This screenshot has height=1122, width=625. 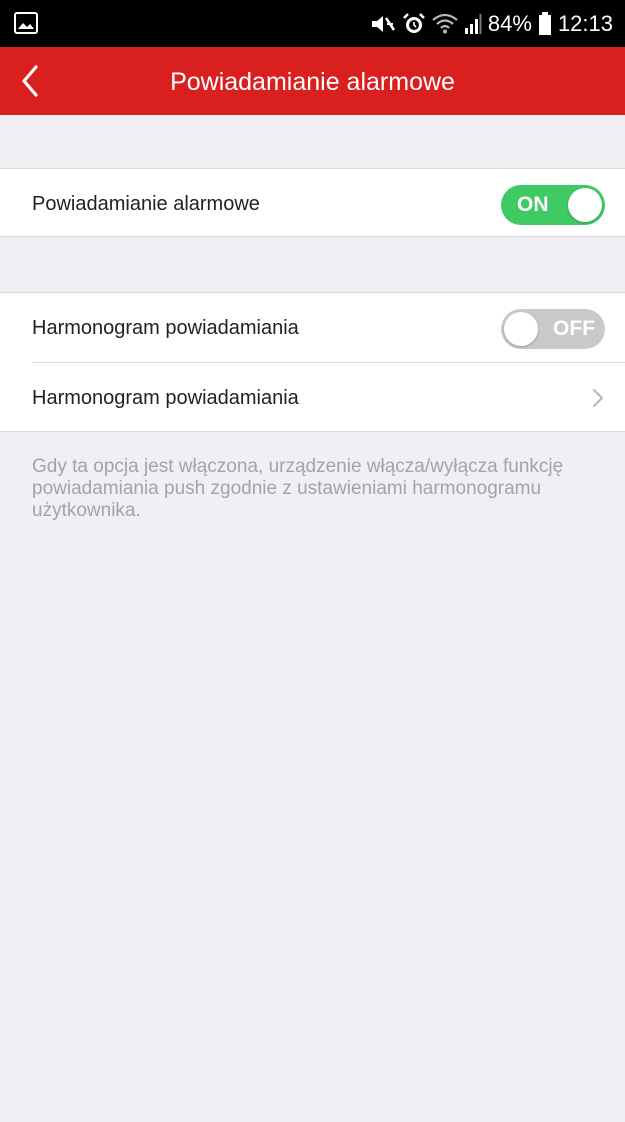 I want to click on signal-icon, so click(x=473, y=24).